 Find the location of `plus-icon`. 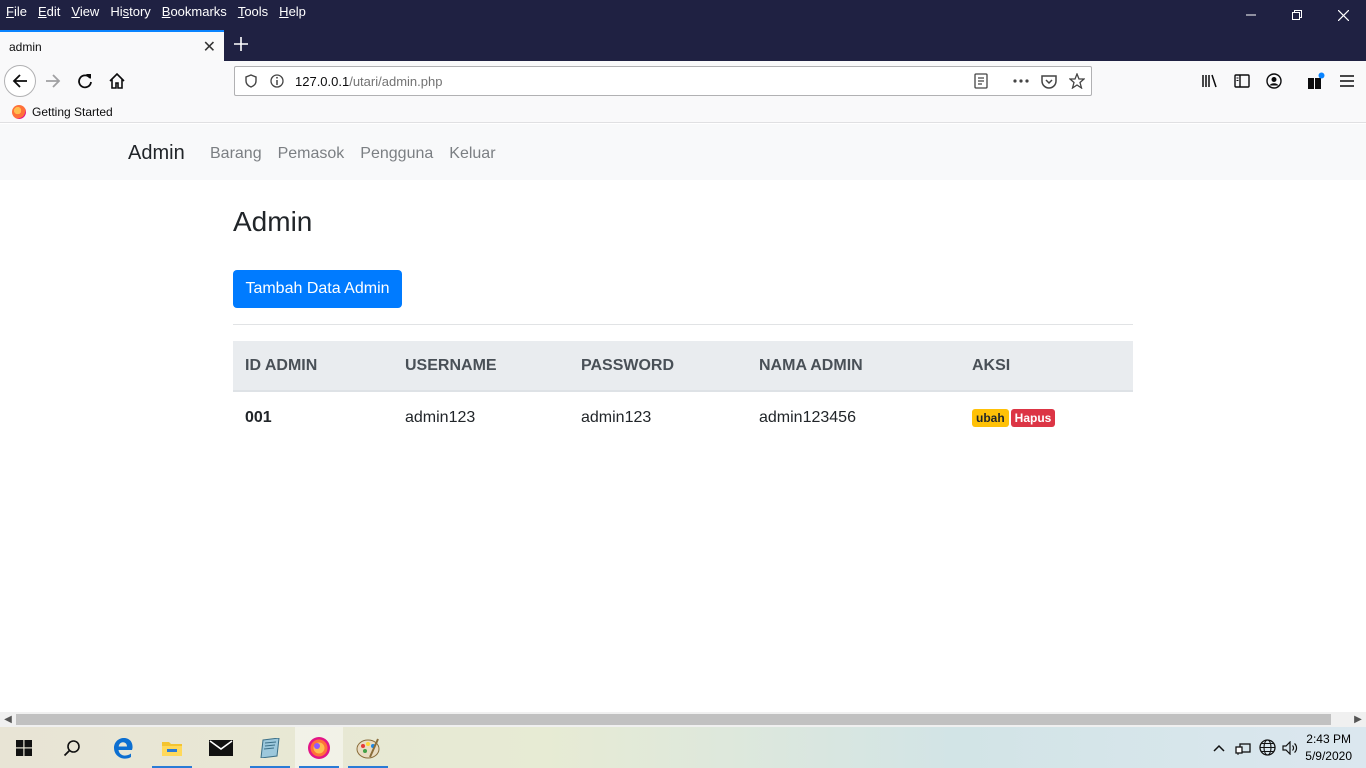

plus-icon is located at coordinates (241, 44).